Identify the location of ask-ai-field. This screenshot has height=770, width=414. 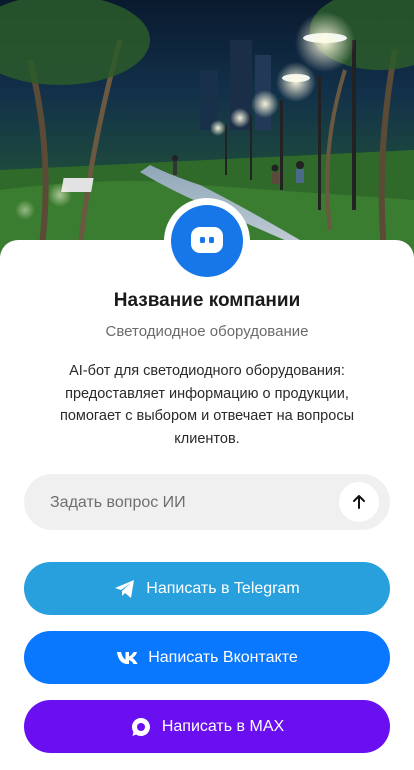
(207, 503).